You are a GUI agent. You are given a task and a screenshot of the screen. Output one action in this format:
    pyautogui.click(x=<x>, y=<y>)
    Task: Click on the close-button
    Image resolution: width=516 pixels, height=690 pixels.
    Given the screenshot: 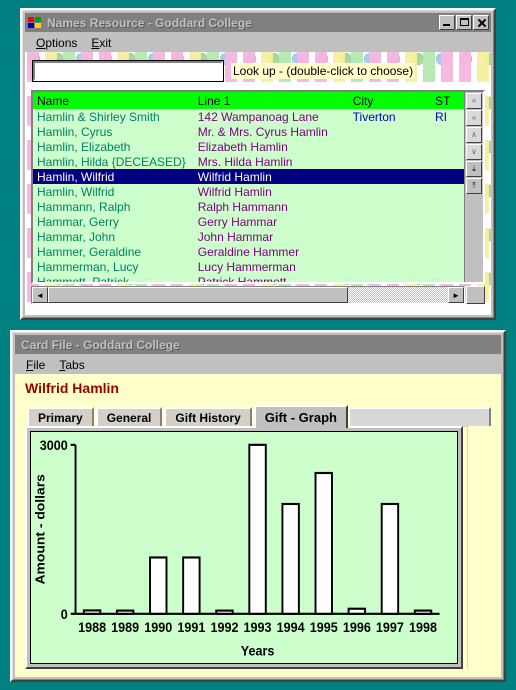 What is the action you would take?
    pyautogui.click(x=481, y=22)
    